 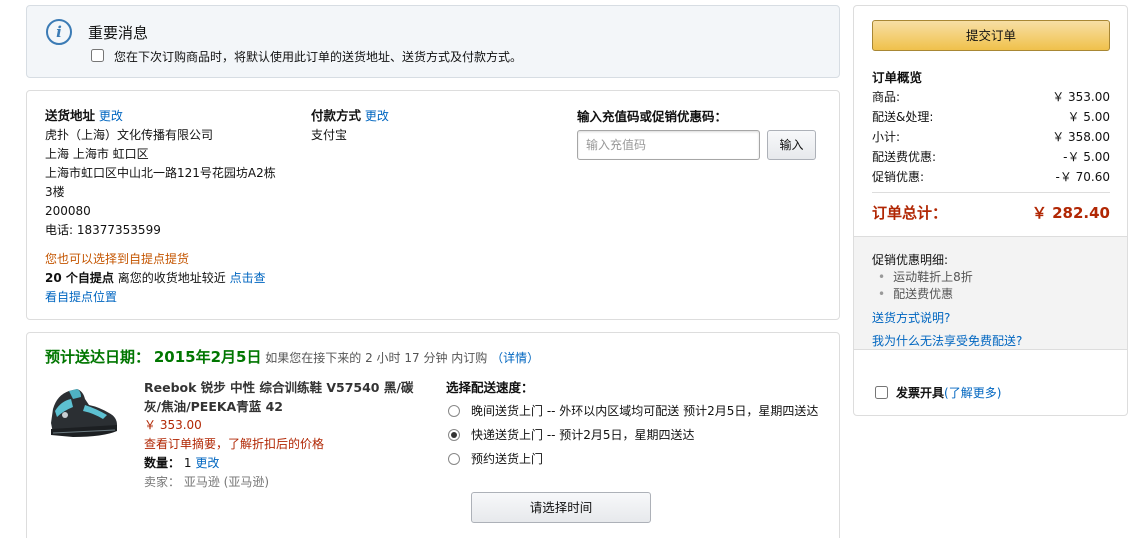 What do you see at coordinates (97, 154) in the screenshot?
I see `address-line: 上海 上海市 虹口区` at bounding box center [97, 154].